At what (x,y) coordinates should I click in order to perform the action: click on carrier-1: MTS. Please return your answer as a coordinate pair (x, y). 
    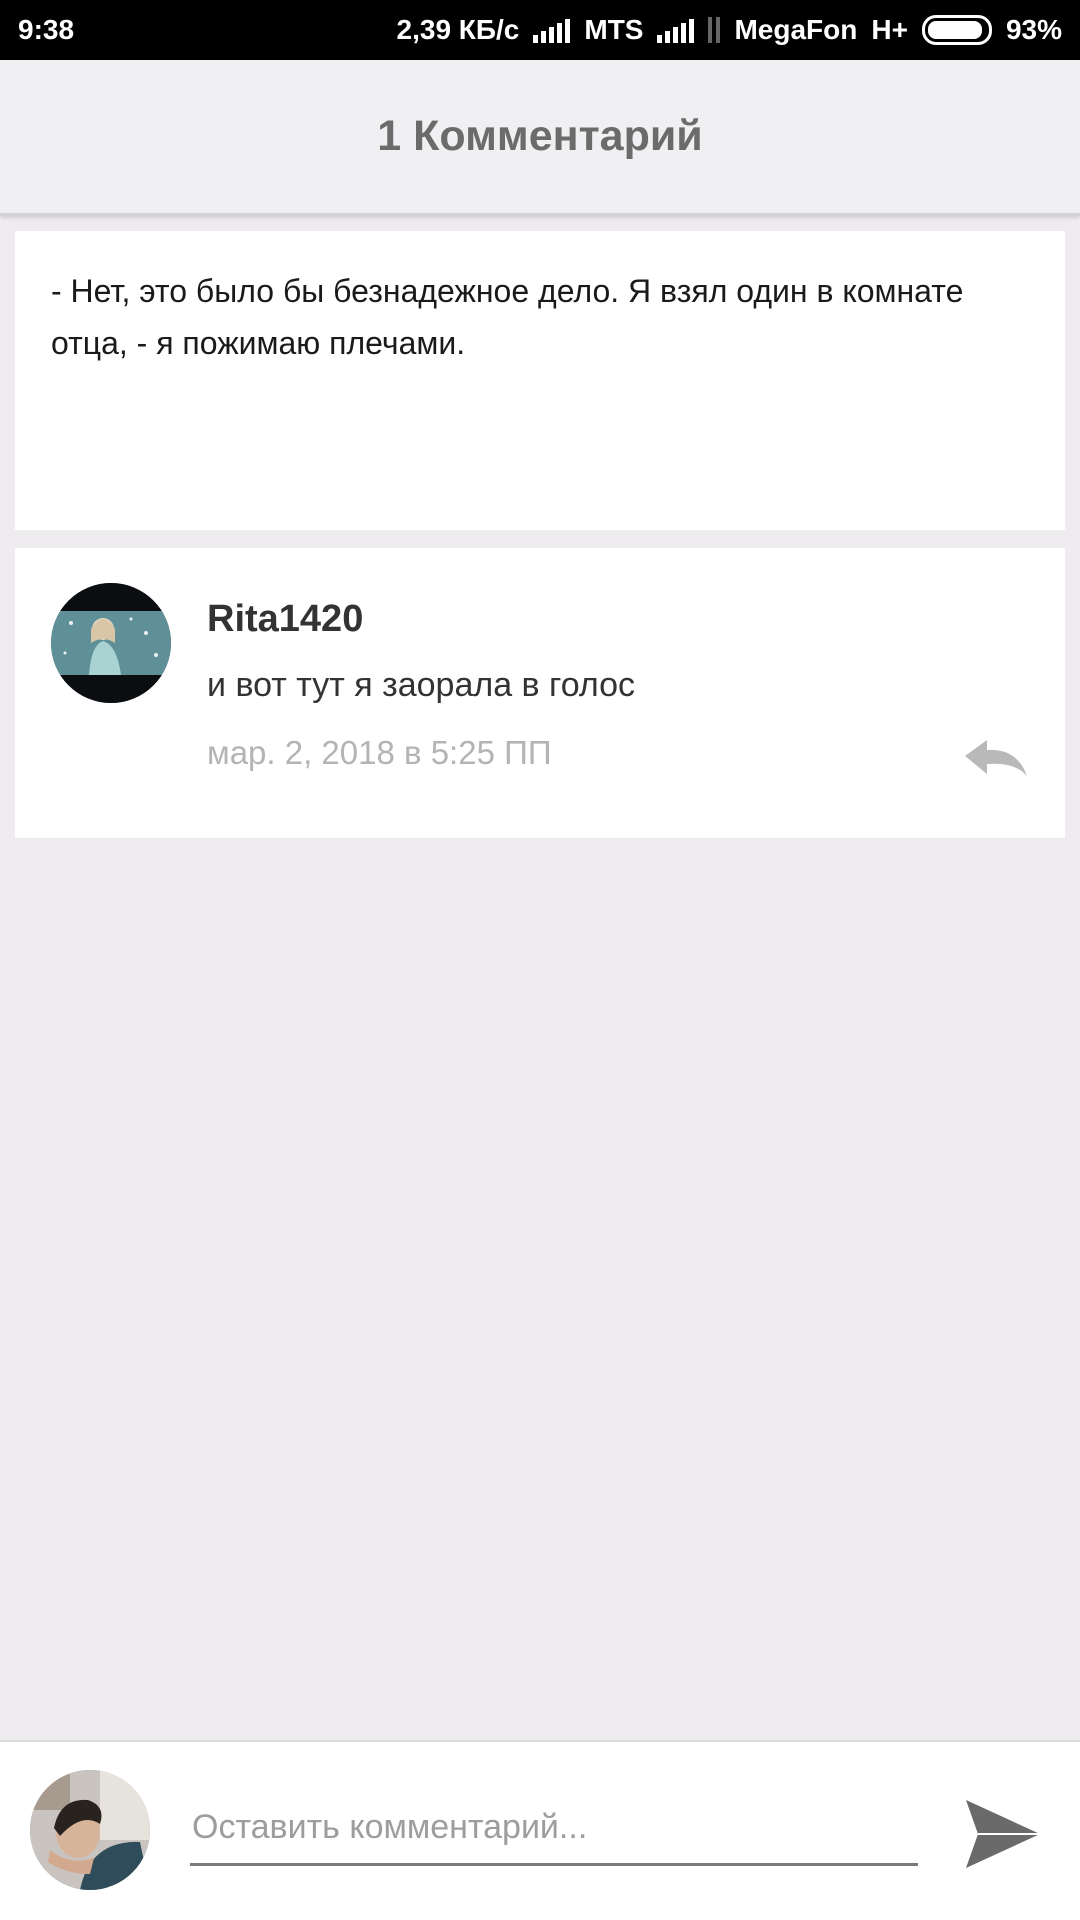
    Looking at the image, I should click on (614, 29).